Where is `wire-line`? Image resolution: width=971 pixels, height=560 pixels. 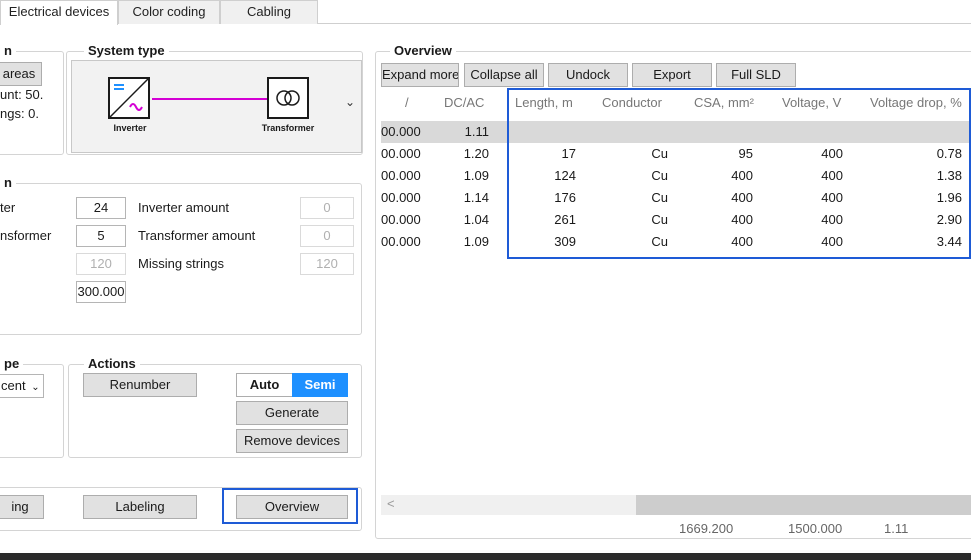 wire-line is located at coordinates (209, 99).